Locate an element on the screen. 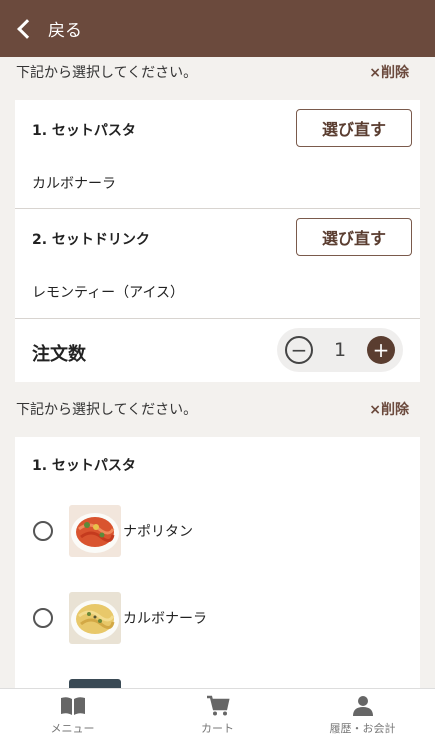 This screenshot has height=740, width=435. back-label: 戻る is located at coordinates (65, 31).